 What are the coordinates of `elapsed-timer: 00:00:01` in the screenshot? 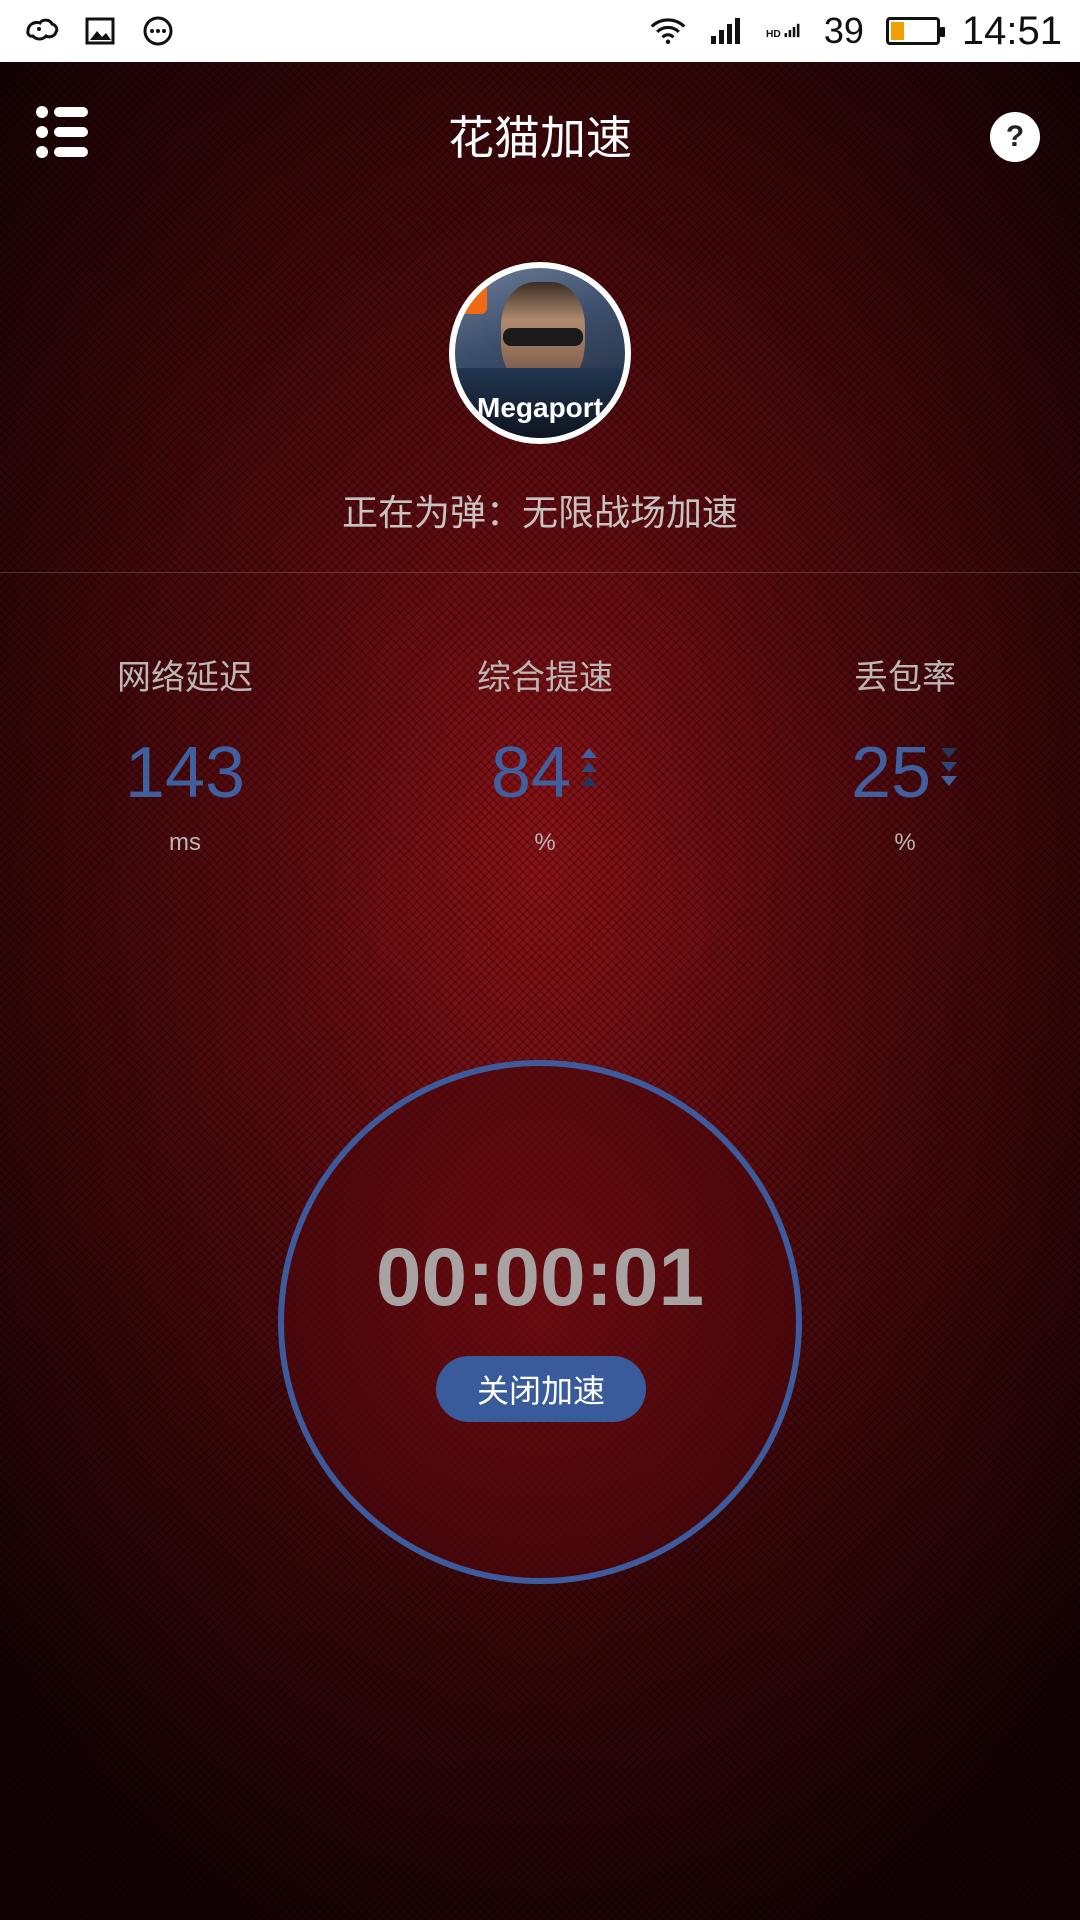 It's located at (540, 1277).